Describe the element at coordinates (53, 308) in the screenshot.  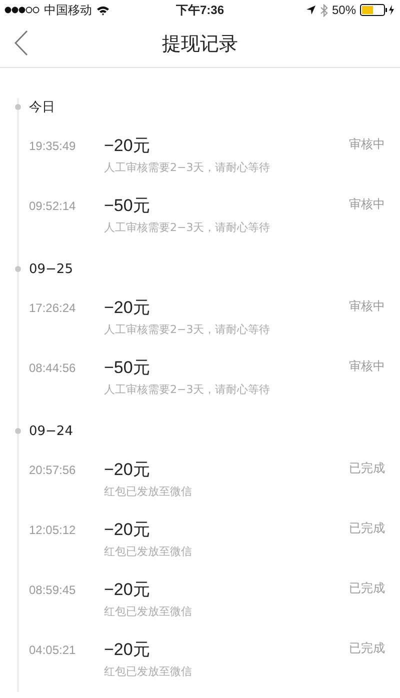
I see `record-time: 17:26:24` at that location.